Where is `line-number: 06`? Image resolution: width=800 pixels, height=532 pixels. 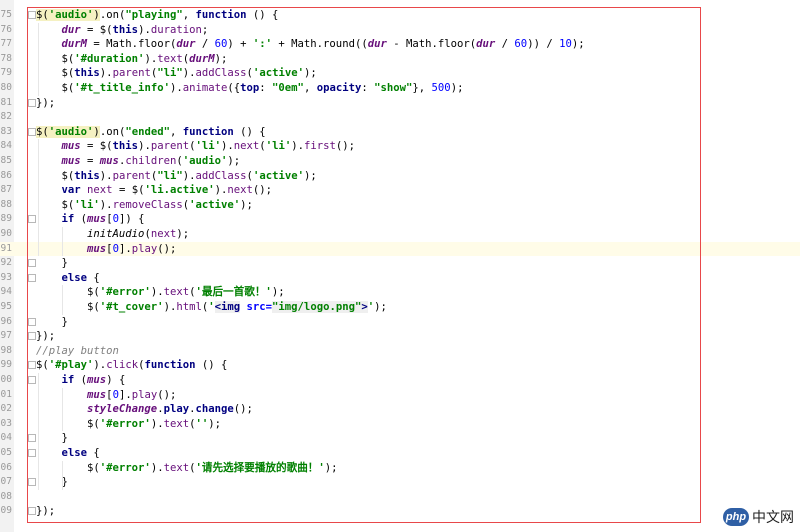 line-number: 06 is located at coordinates (6, 467).